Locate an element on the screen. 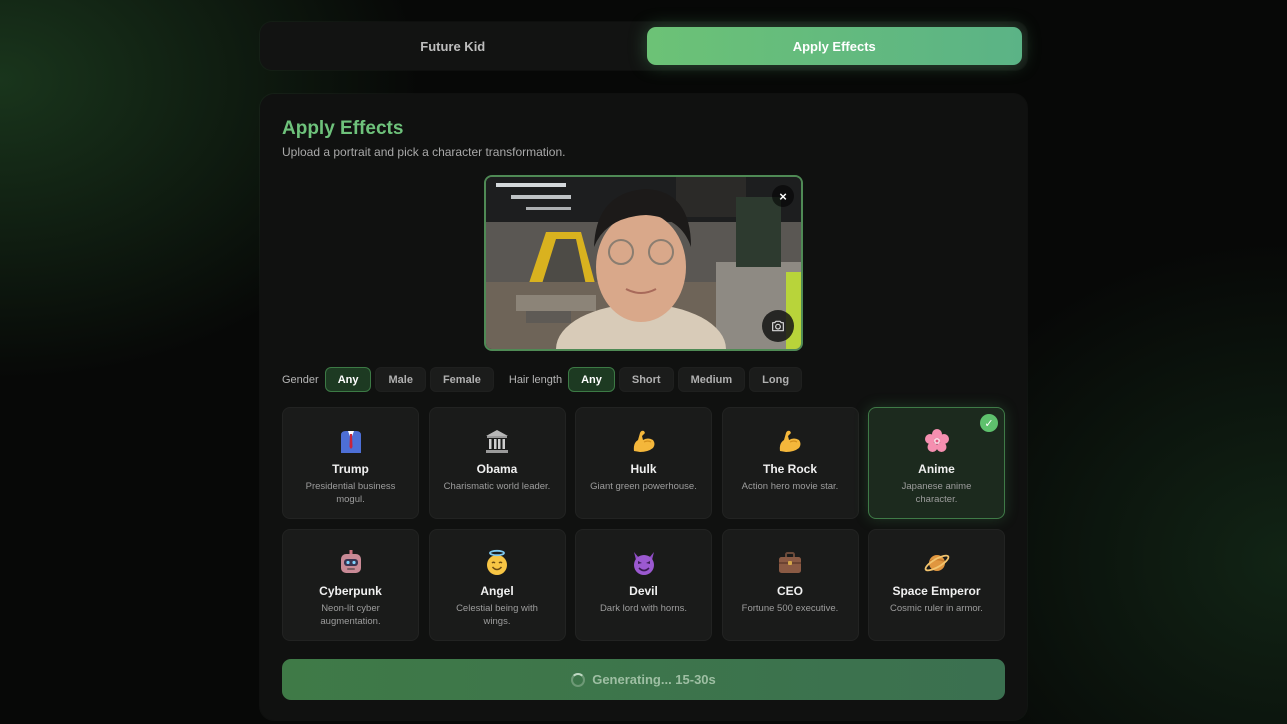 This screenshot has width=1287, height=724. effect-card-ceo: CEO Fortune 500 executive. is located at coordinates (790, 585).